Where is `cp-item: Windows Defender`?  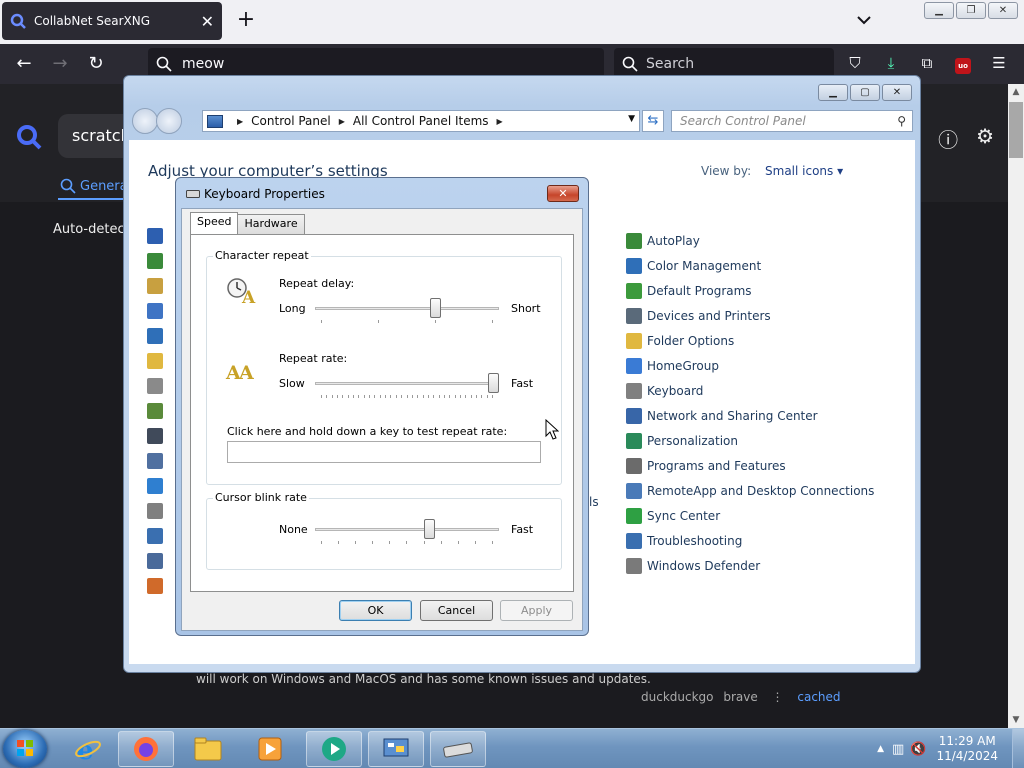
cp-item: Windows Defender is located at coordinates (750, 565).